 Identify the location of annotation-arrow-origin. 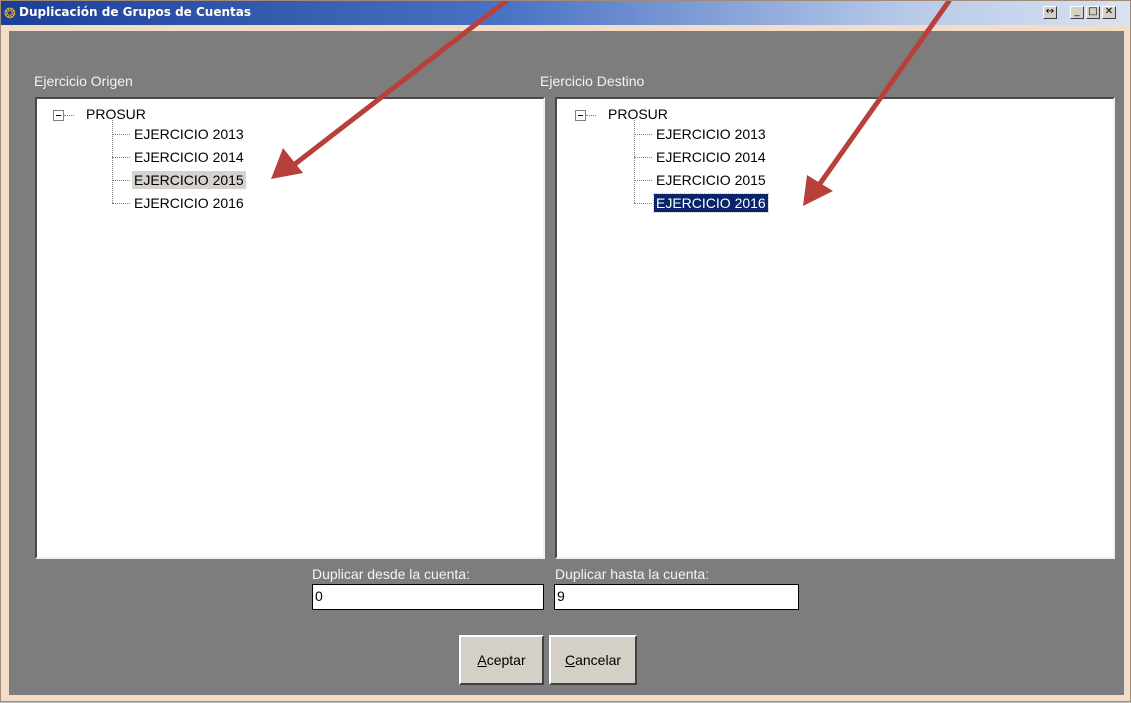
(390, 90).